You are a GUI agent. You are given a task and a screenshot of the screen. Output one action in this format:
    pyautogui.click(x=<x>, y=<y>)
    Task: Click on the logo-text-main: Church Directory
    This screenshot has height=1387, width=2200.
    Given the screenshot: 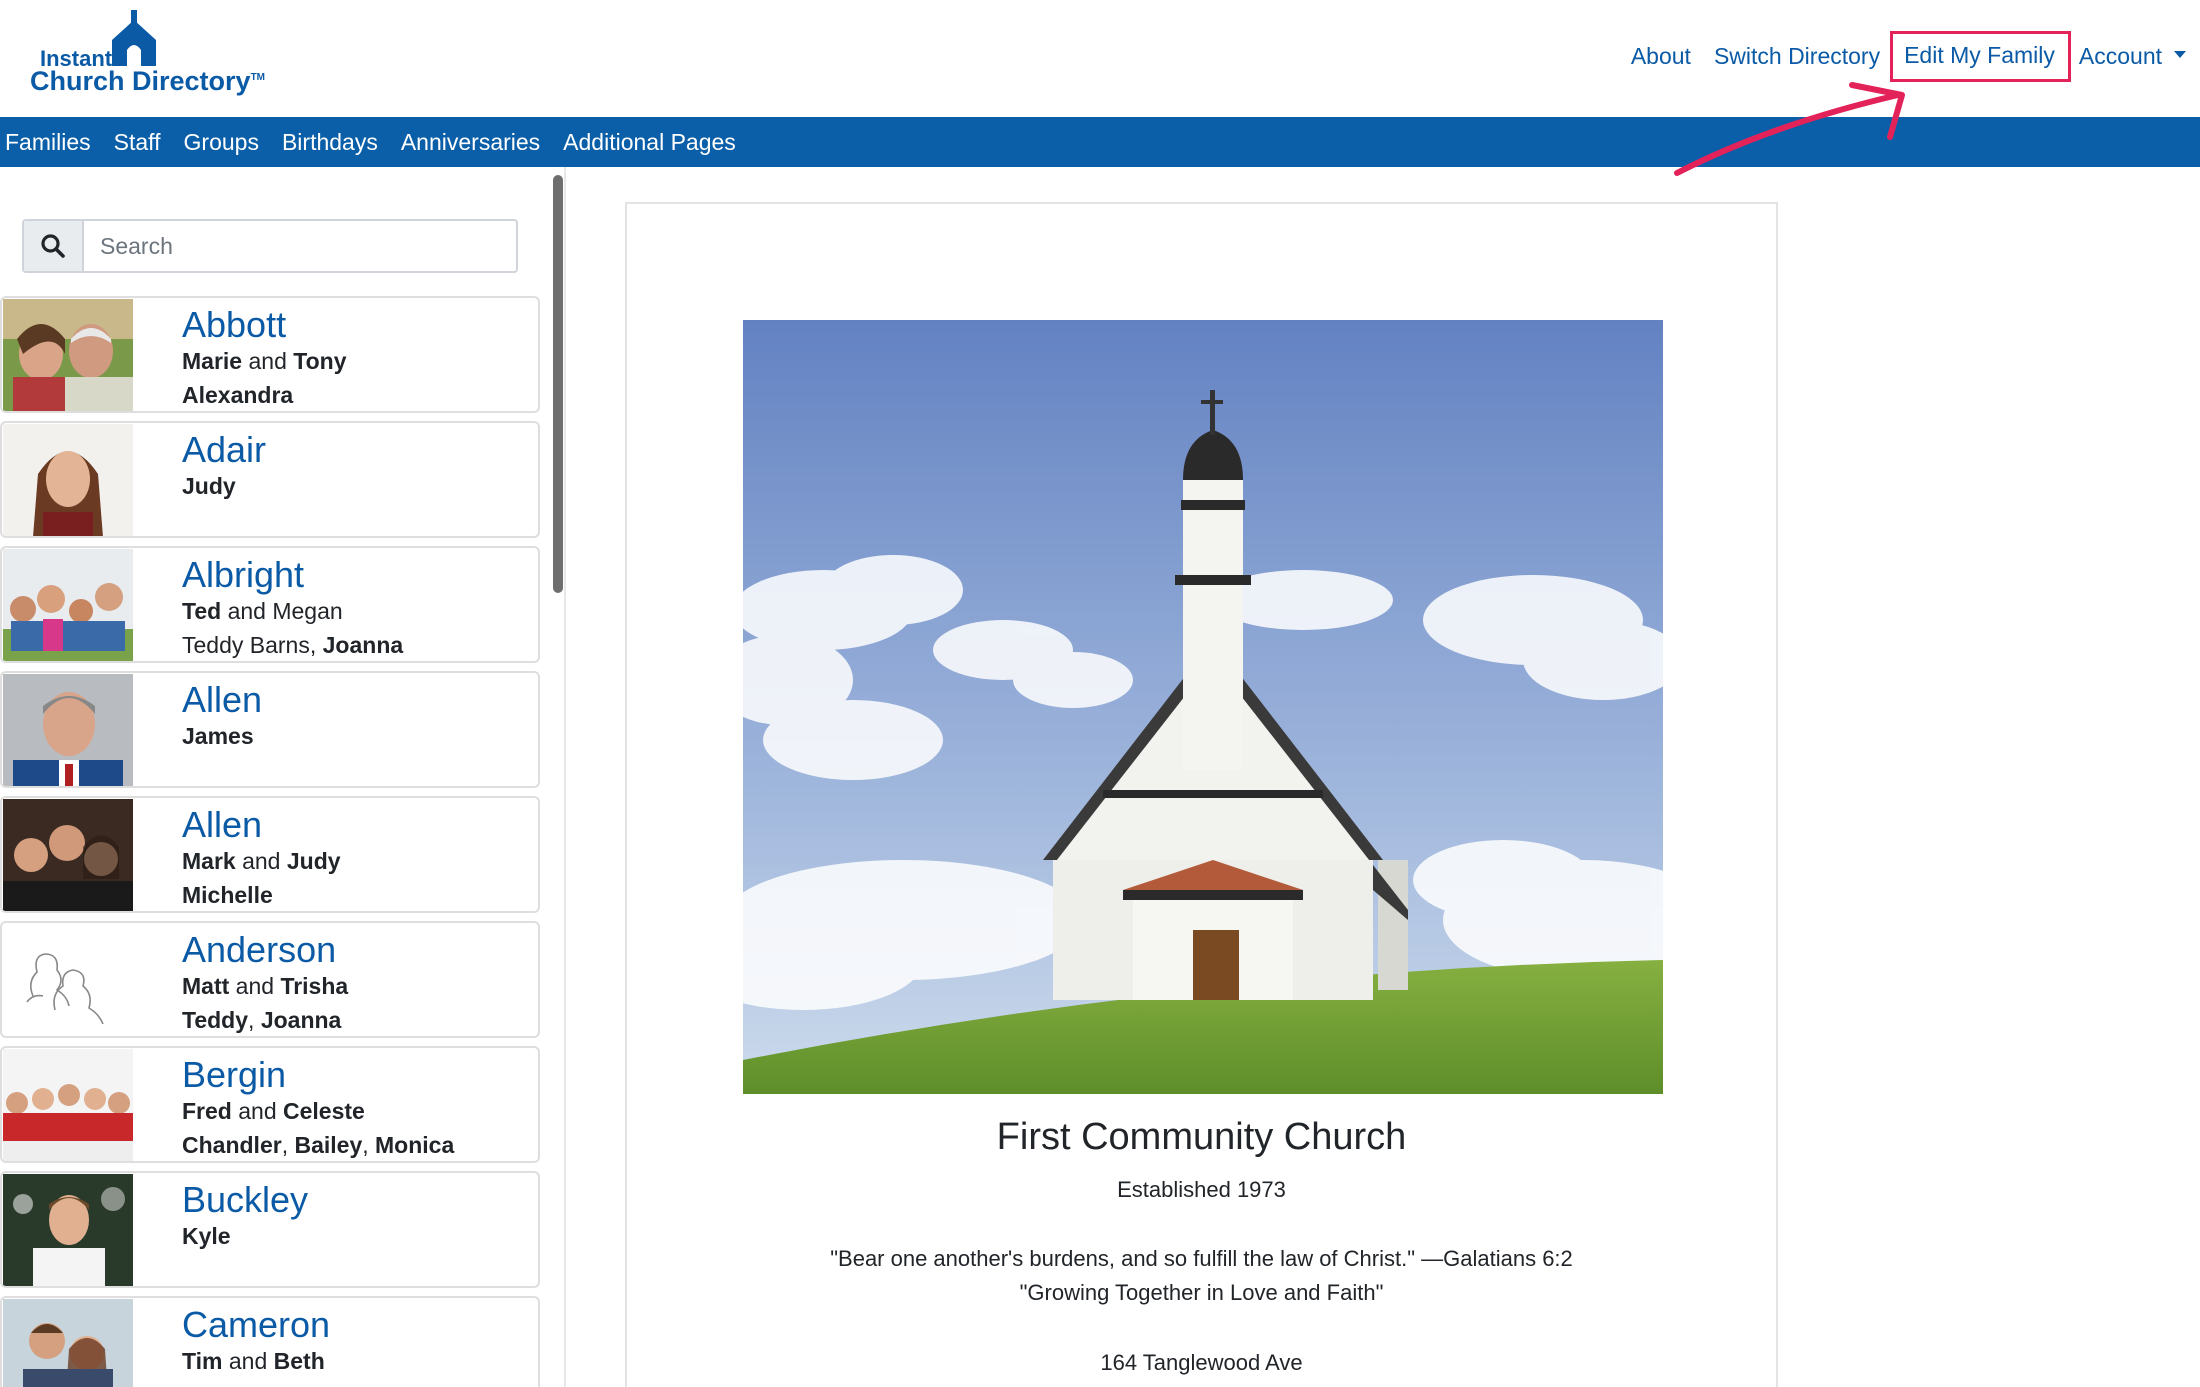 What is the action you would take?
    pyautogui.click(x=140, y=81)
    